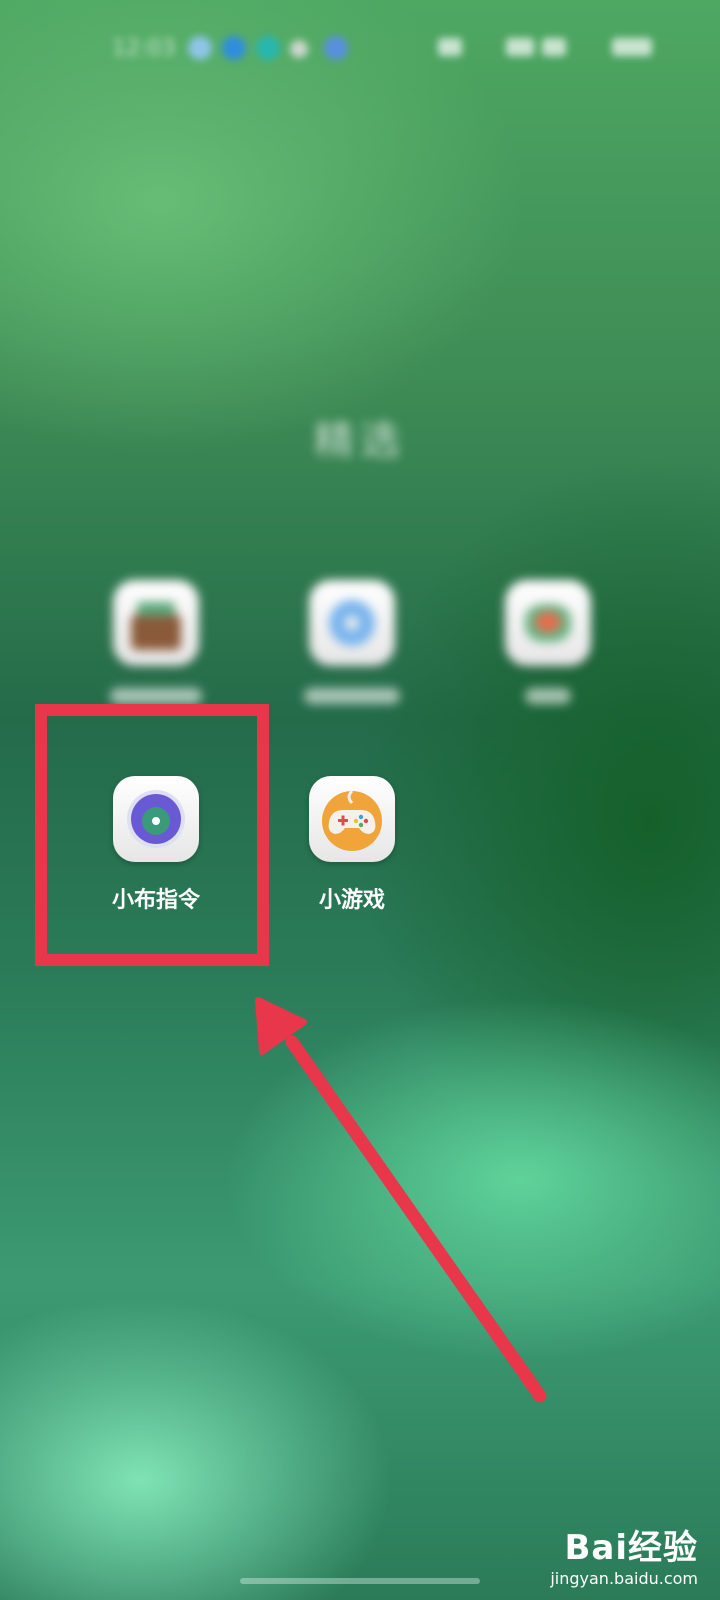 This screenshot has width=720, height=1600. What do you see at coordinates (351, 900) in the screenshot?
I see `app-label: 小游戏` at bounding box center [351, 900].